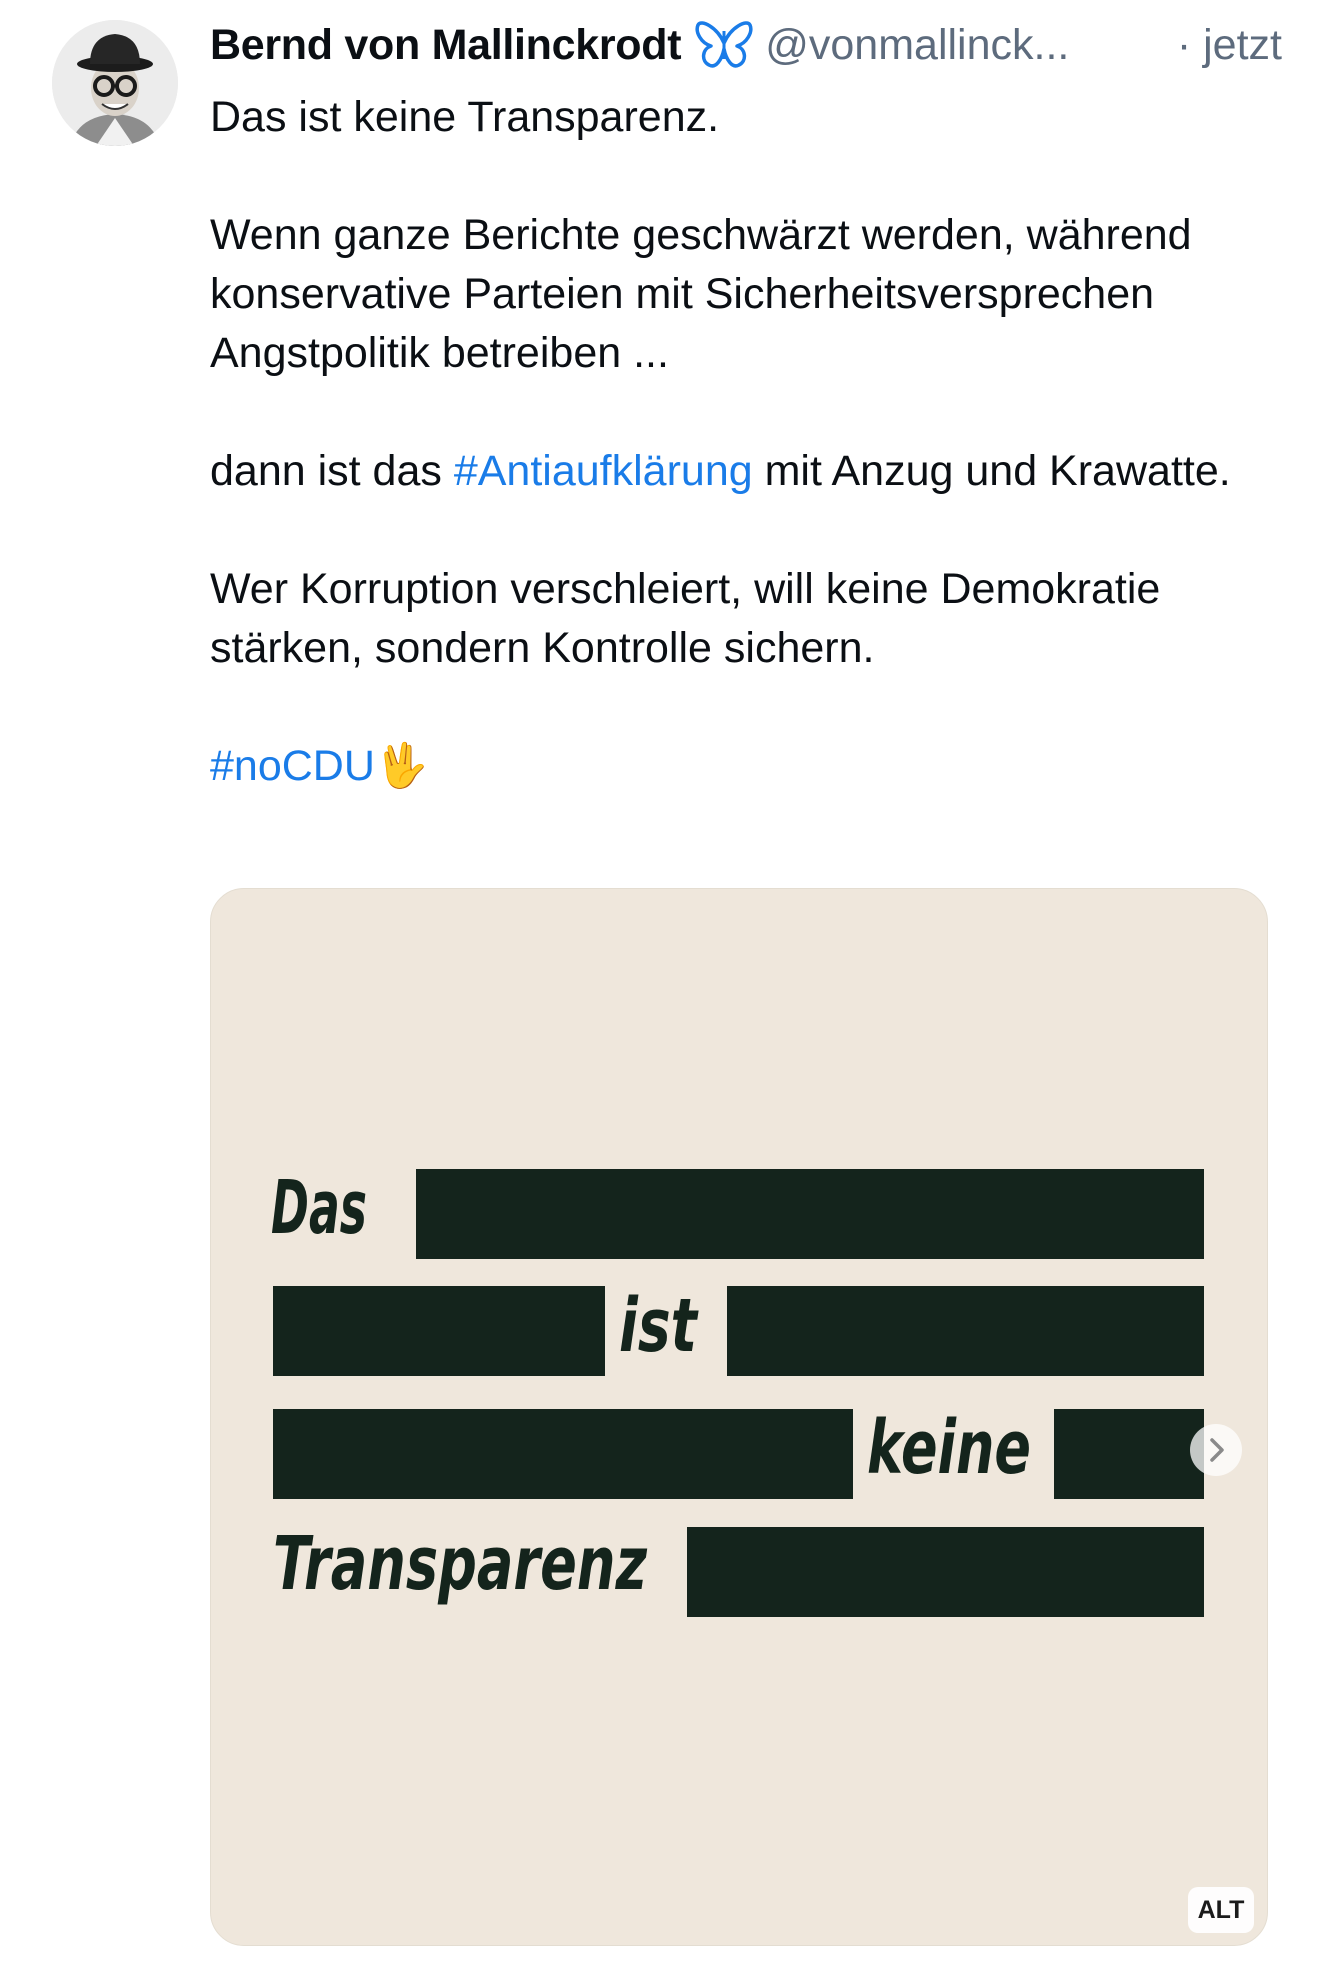 The image size is (1320, 1981). I want to click on alt-text-badge: ALT, so click(1221, 1910).